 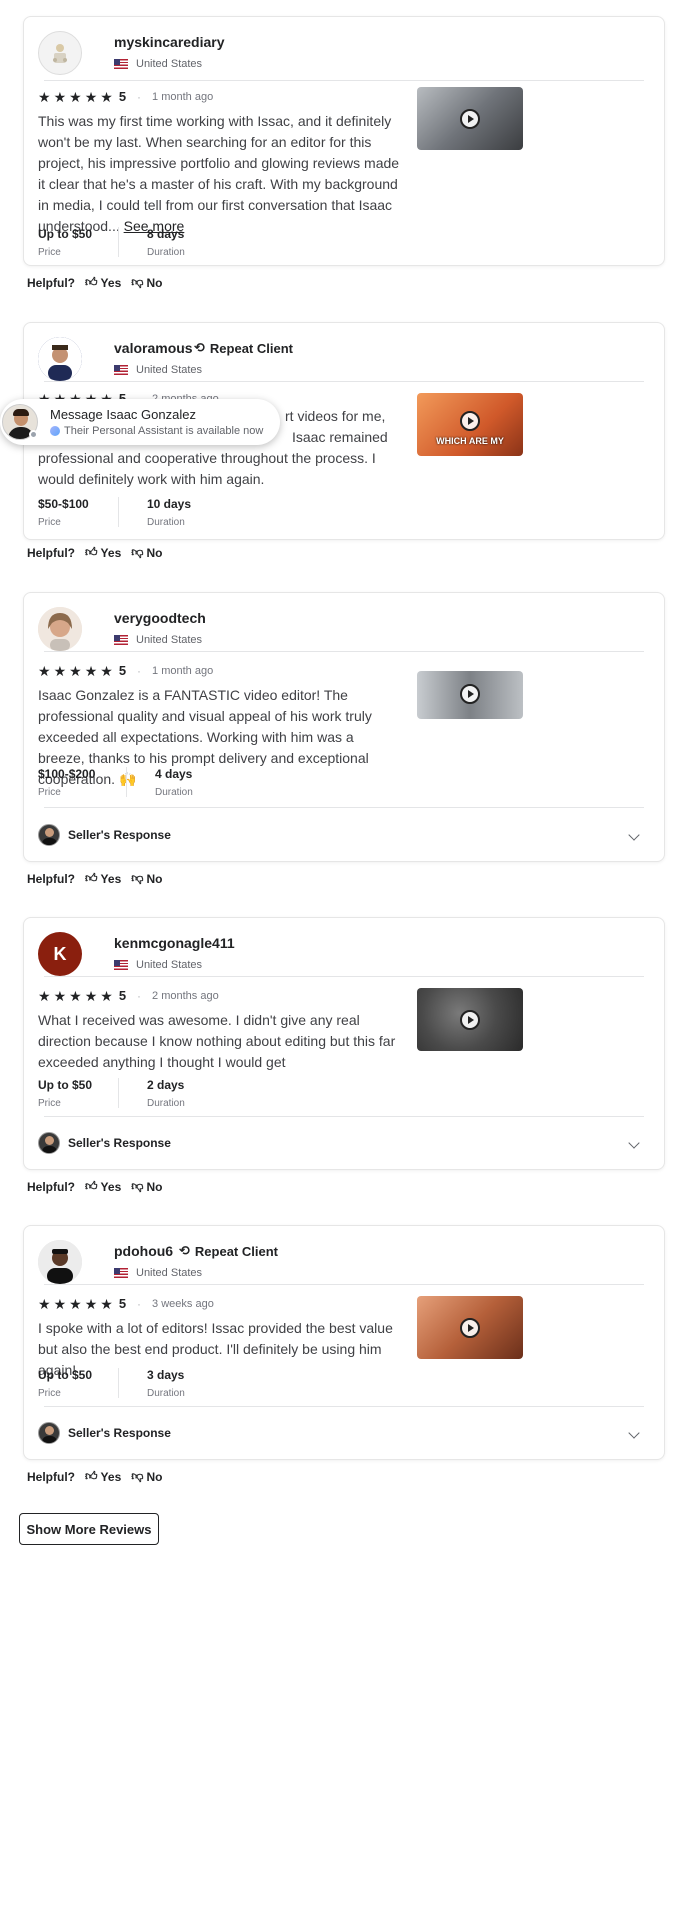 What do you see at coordinates (125, 96) in the screenshot?
I see `rating-row: ★ ★ ★ ★ ★ 5 · 1 month ago` at bounding box center [125, 96].